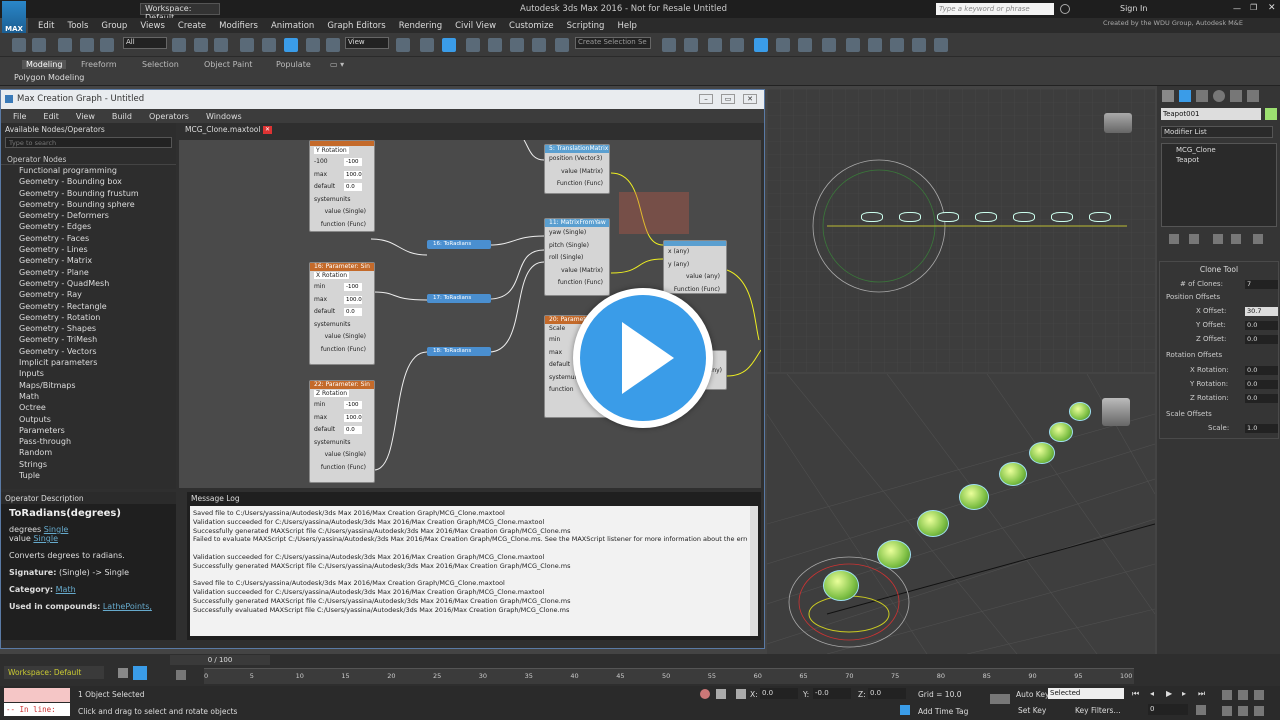  I want to click on operator-node-item: Geometry - Ray, so click(88, 294).